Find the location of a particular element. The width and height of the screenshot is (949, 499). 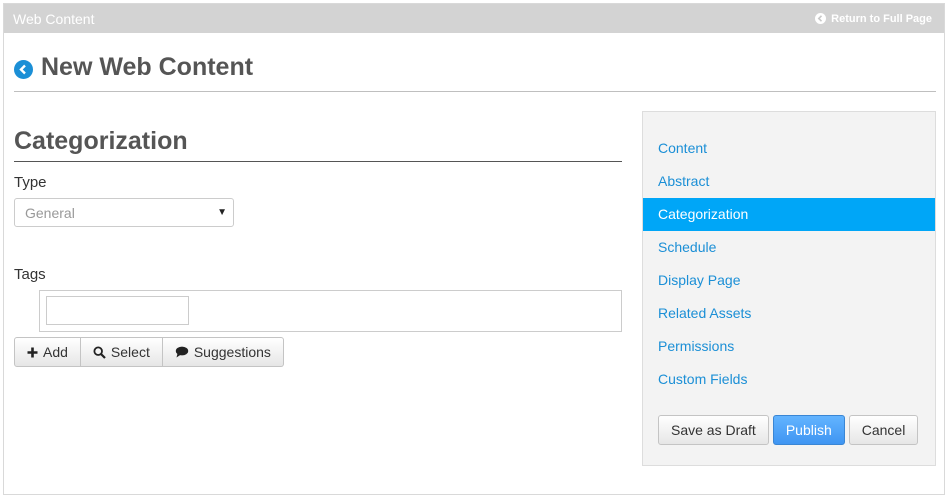

add-tag-button: Add is located at coordinates (47, 352).